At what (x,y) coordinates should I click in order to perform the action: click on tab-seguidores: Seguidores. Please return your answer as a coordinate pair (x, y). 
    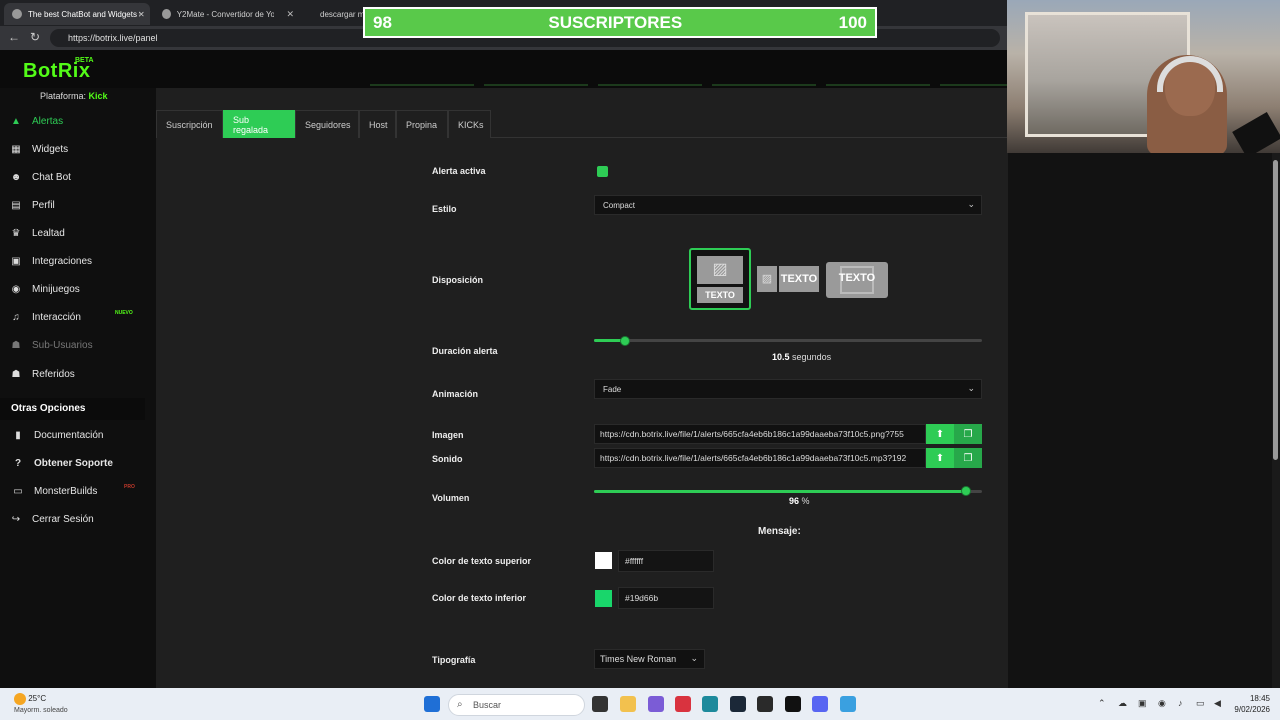
    Looking at the image, I should click on (327, 124).